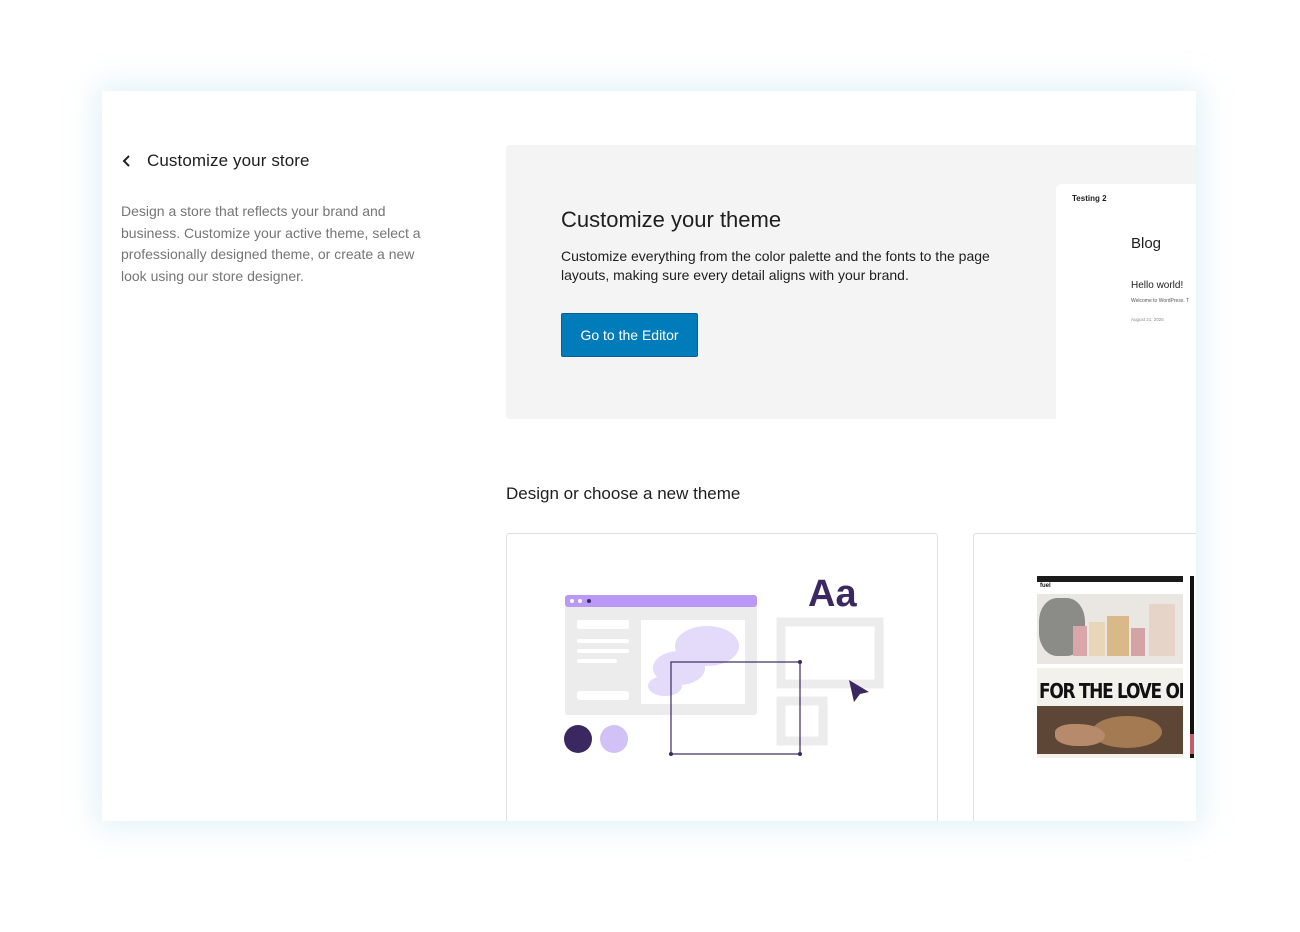 The image size is (1300, 932). Describe the element at coordinates (1111, 692) in the screenshot. I see `theme-headline: FOR THE LOVE OF B` at that location.